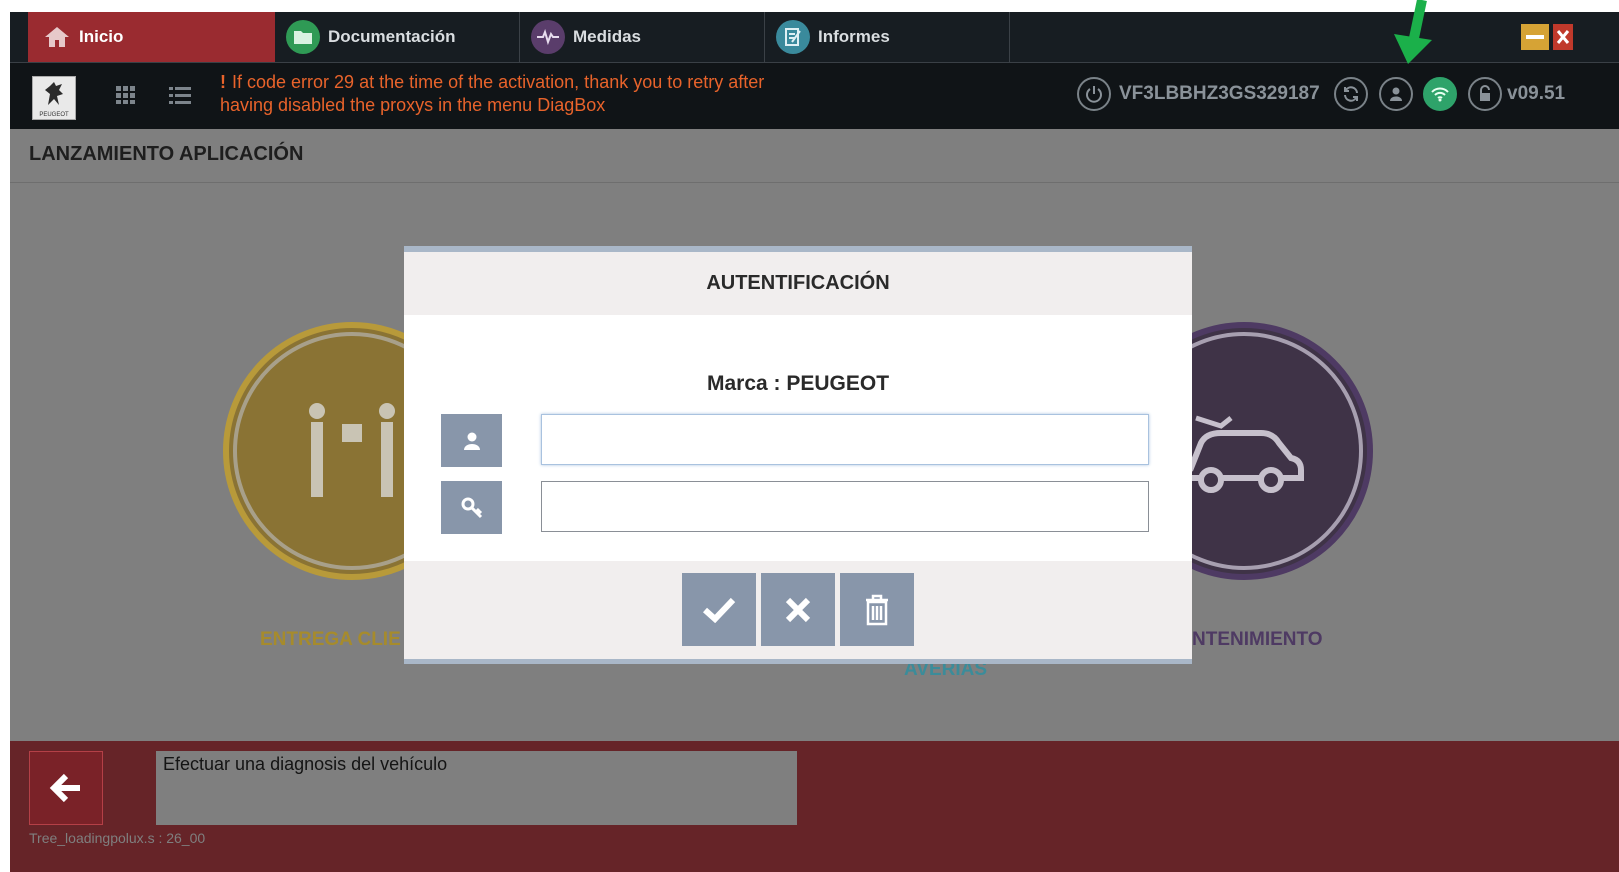 The width and height of the screenshot is (1619, 872). I want to click on close-icon, so click(798, 609).